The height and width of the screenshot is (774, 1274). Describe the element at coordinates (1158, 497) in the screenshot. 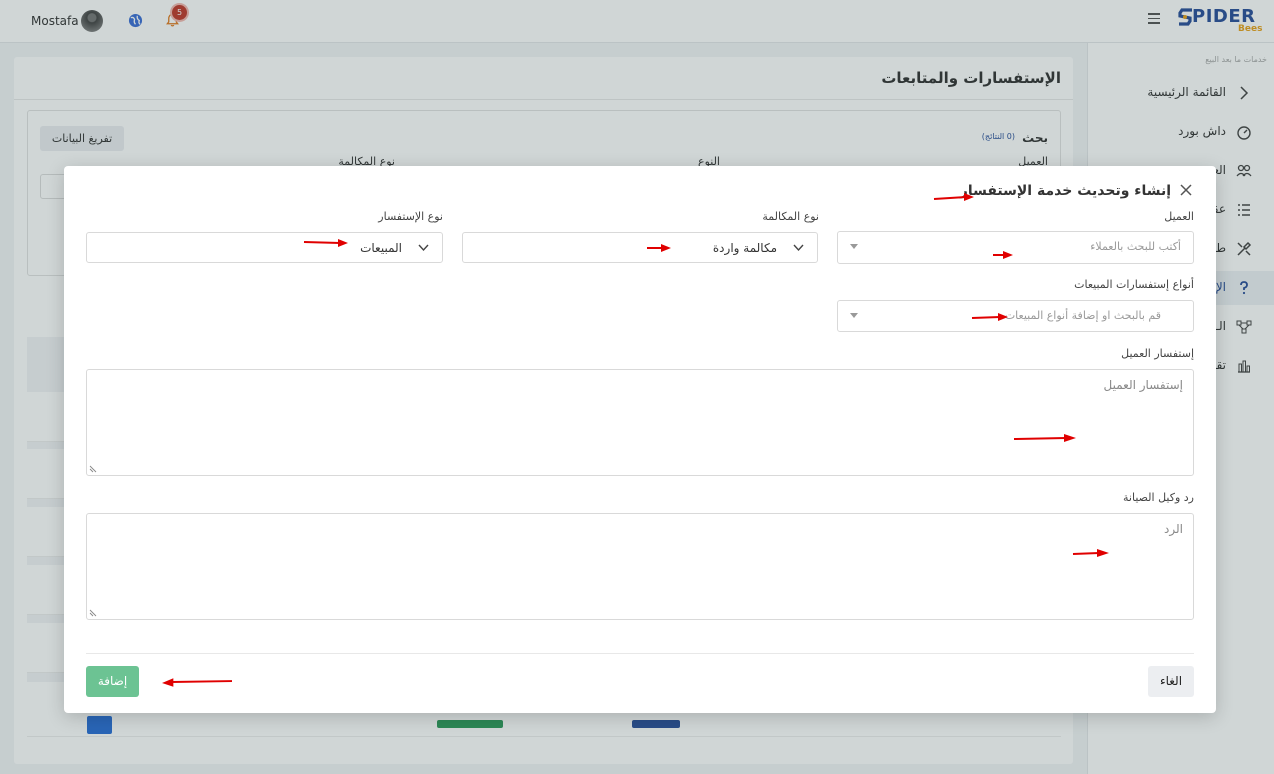

I see `agent-reply-label: رد وكيل الصيانة` at that location.